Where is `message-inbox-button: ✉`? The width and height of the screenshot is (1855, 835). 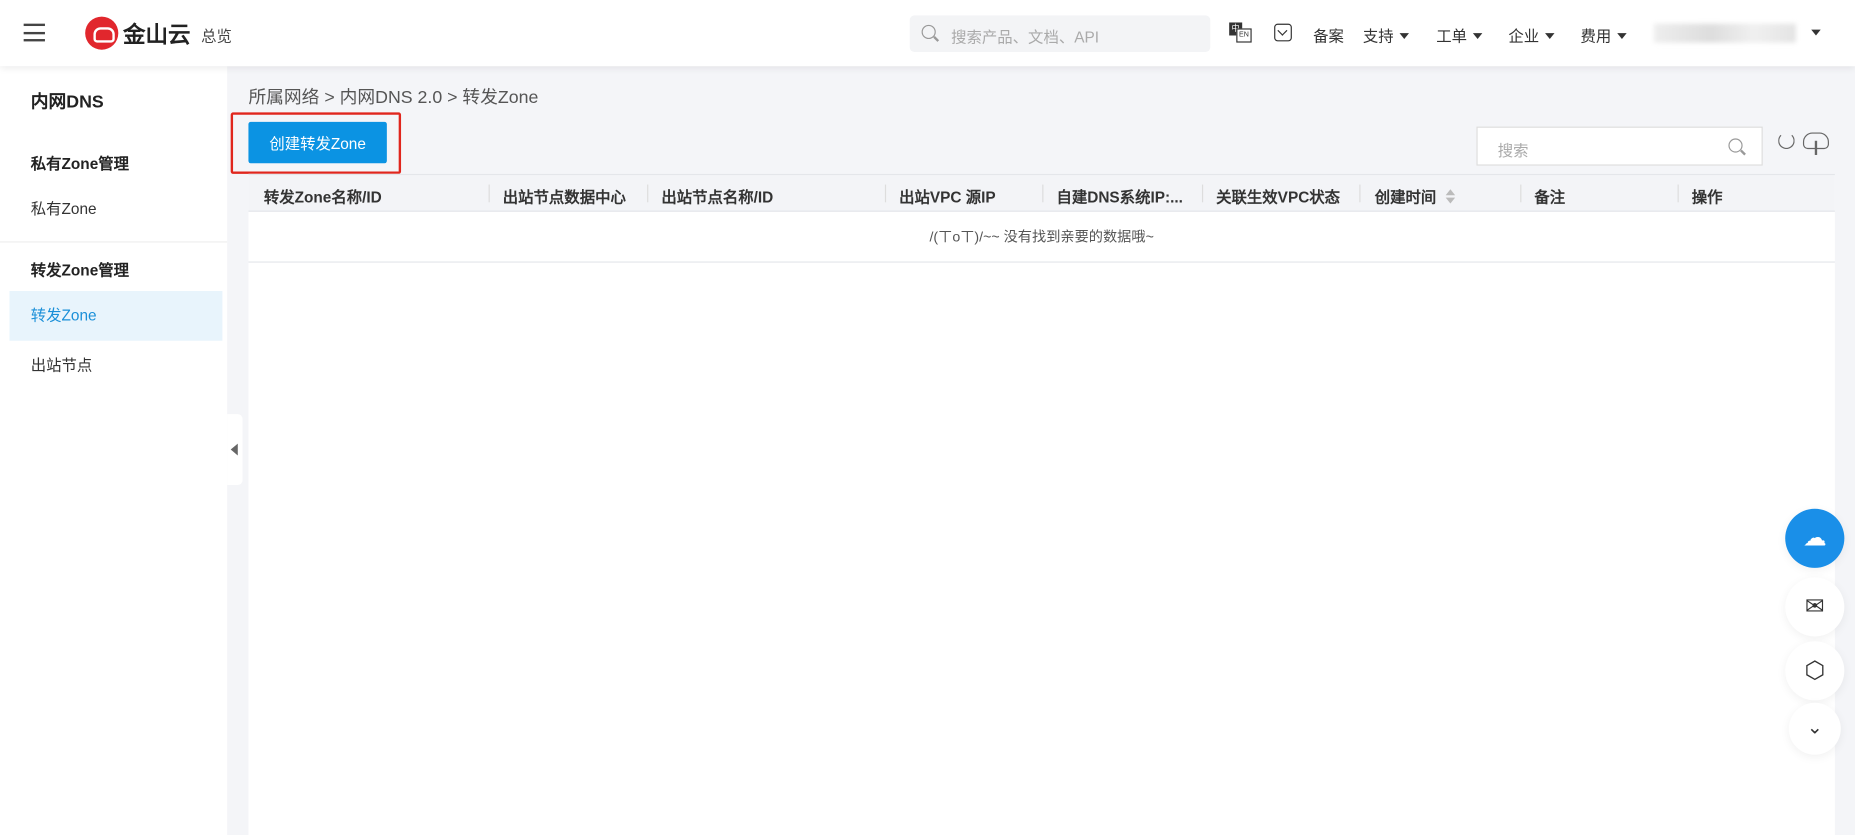 message-inbox-button: ✉ is located at coordinates (1815, 607).